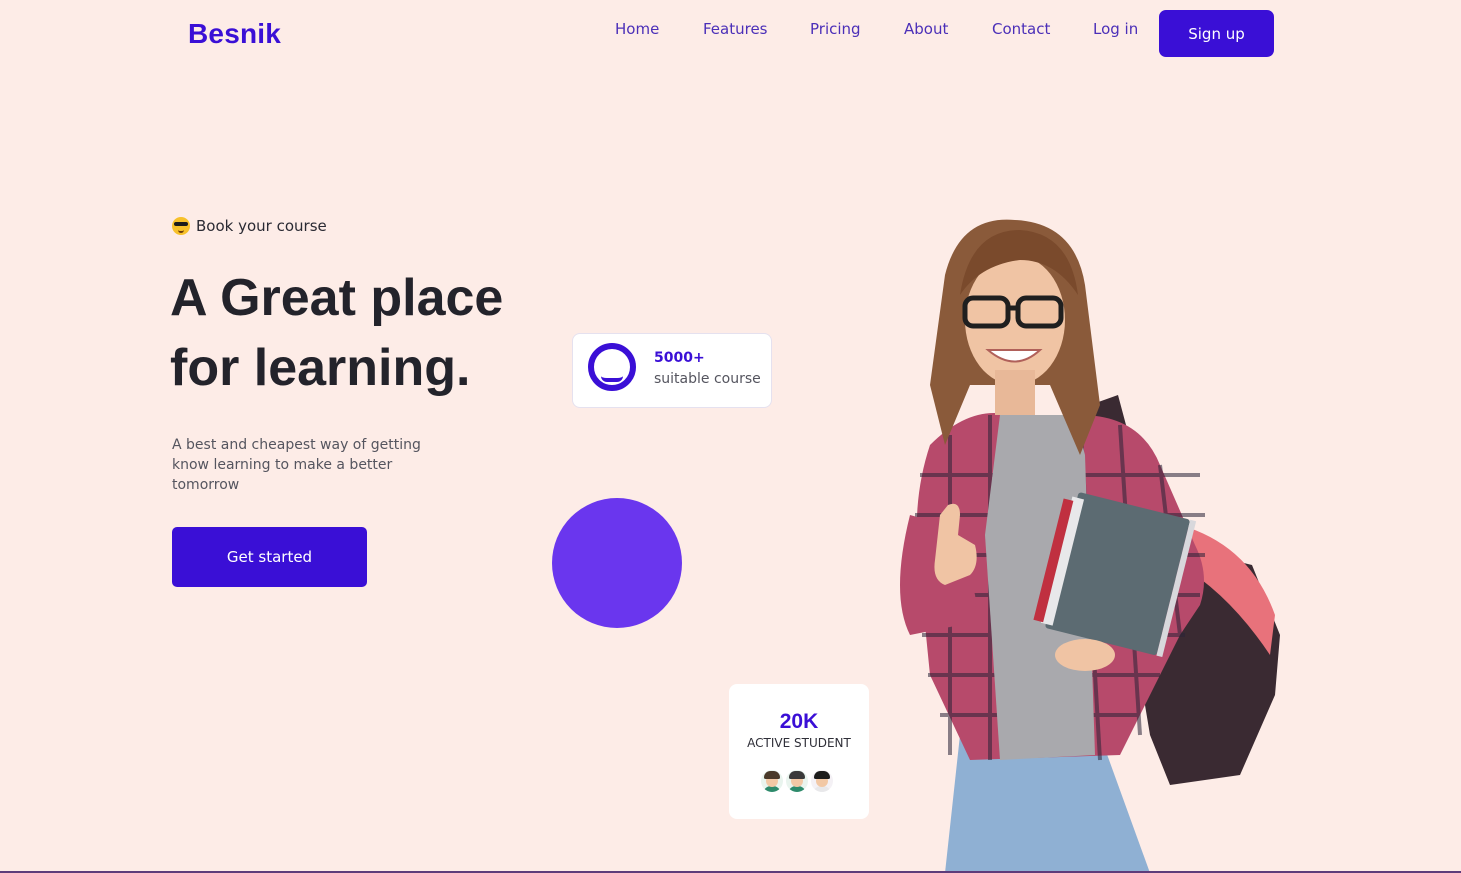 The image size is (1461, 873). Describe the element at coordinates (269, 557) in the screenshot. I see `get-started-button: Get started` at that location.